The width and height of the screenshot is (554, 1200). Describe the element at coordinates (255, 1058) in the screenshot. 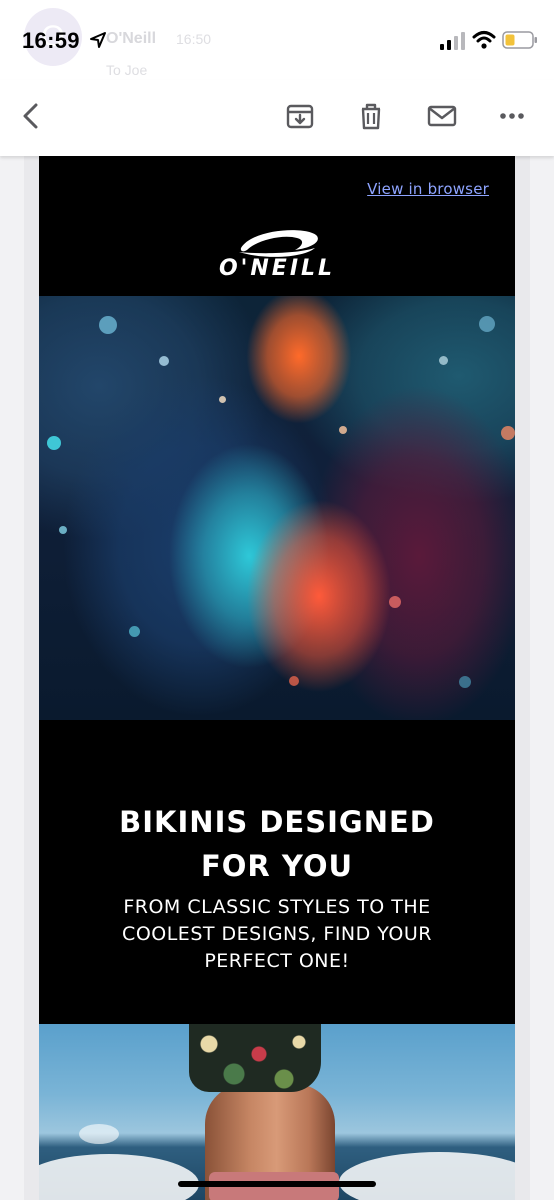

I see `floral-top` at that location.